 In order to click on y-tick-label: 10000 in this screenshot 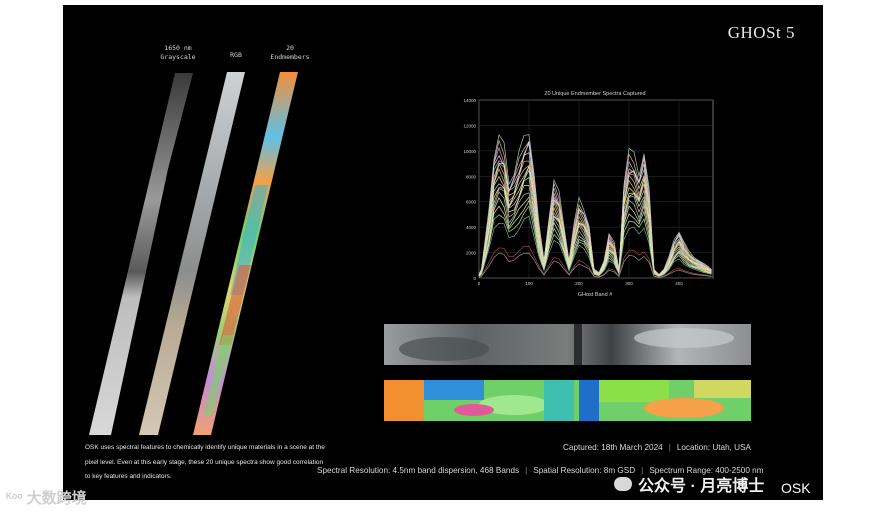, I will do `click(469, 151)`.